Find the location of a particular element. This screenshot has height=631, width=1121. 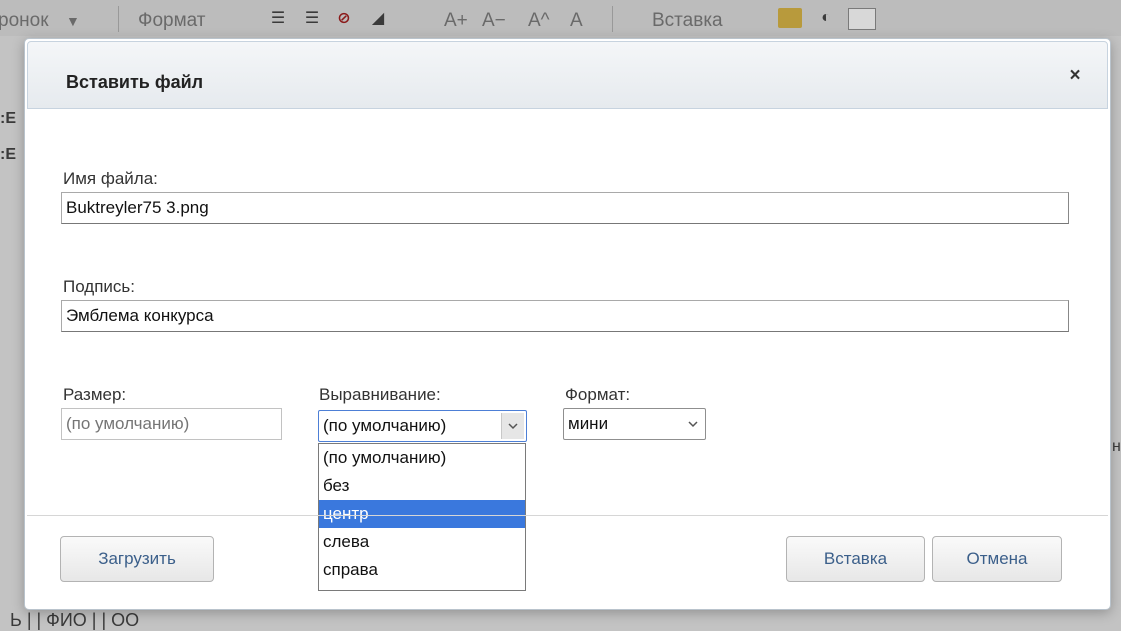

indent-icon: ◢ is located at coordinates (378, 18).